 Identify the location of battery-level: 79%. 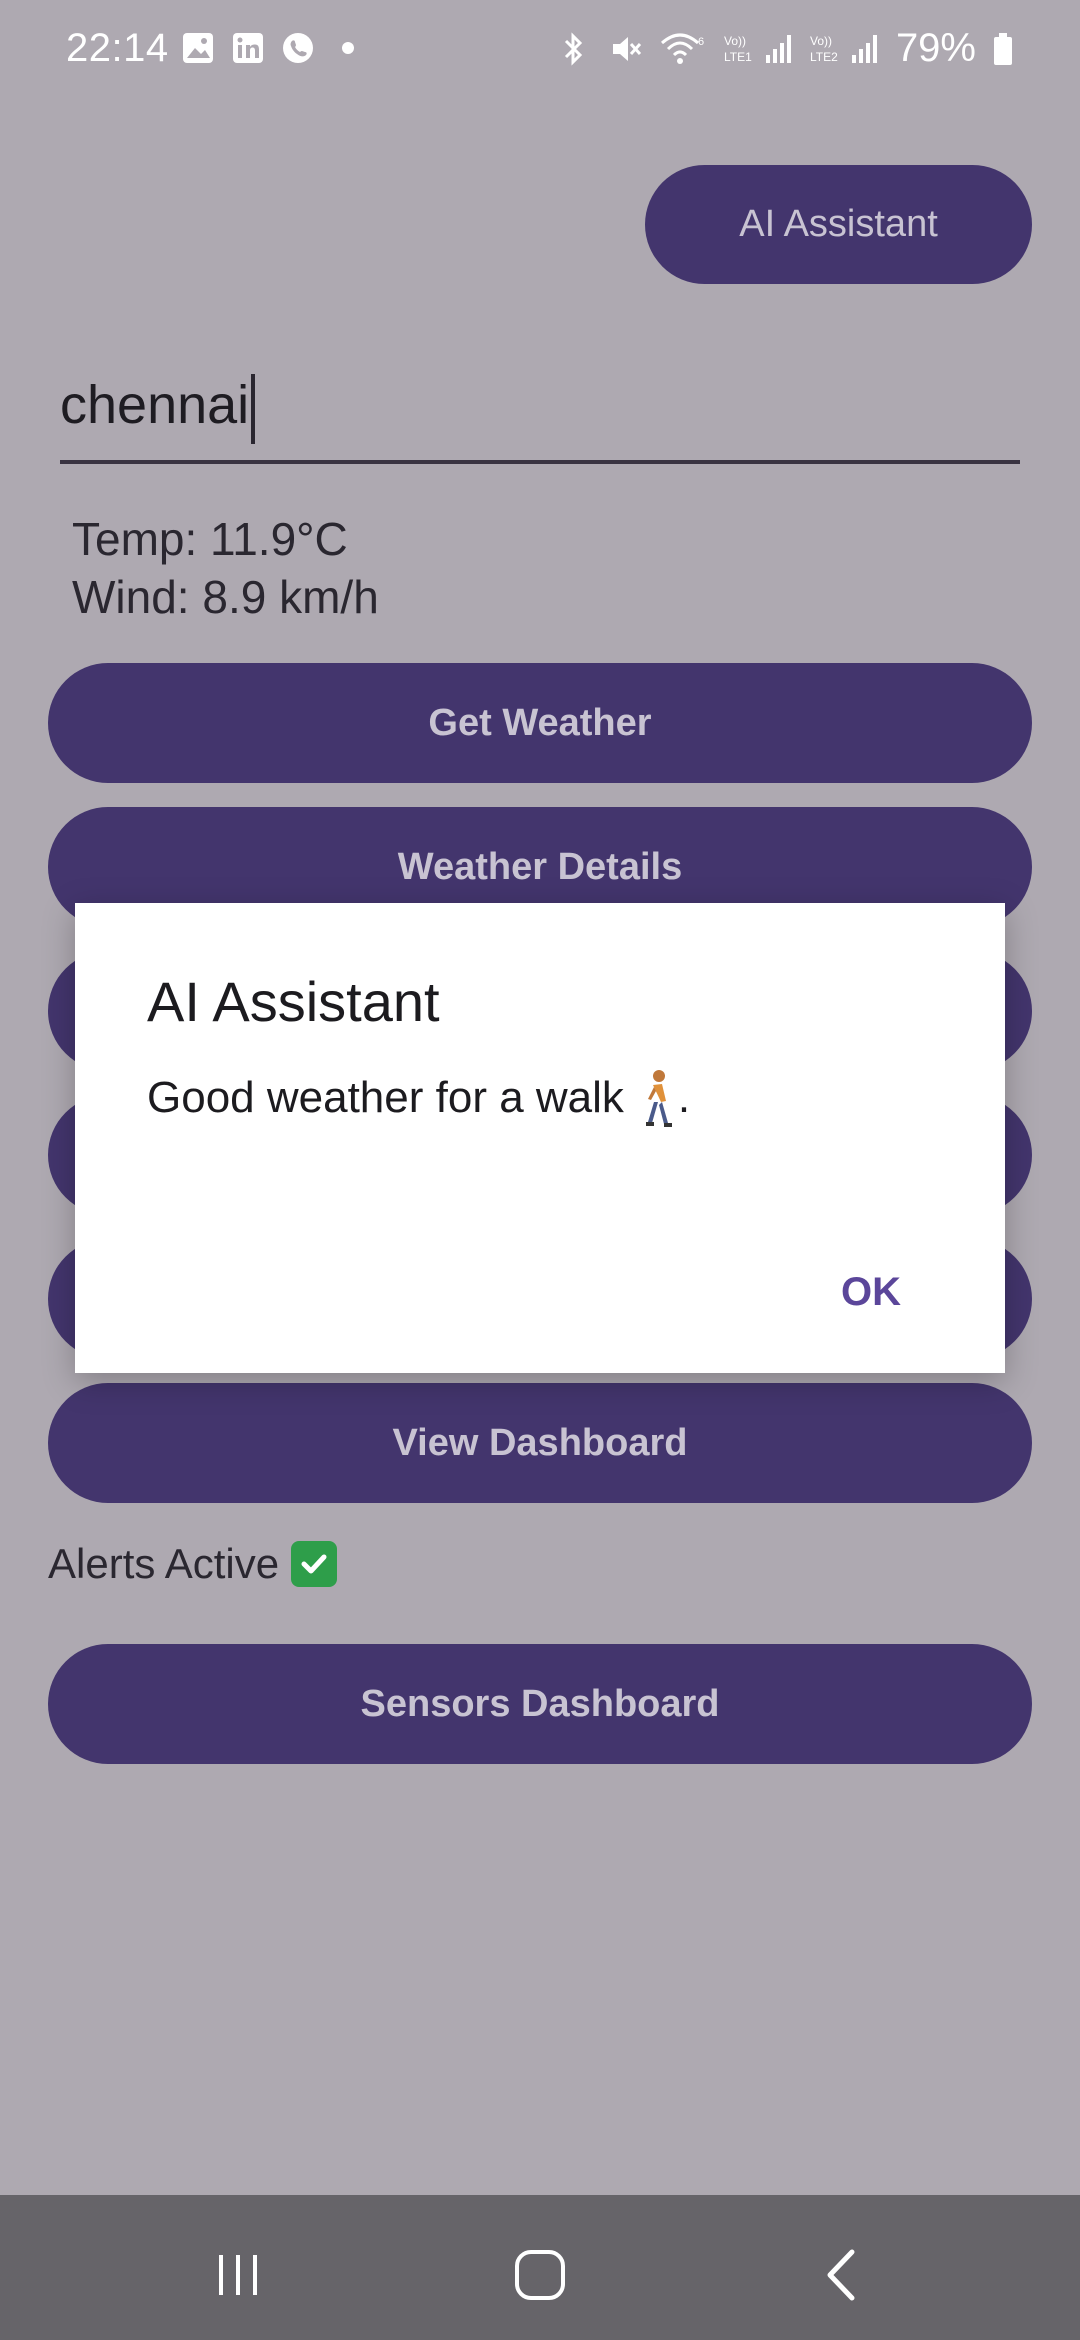
(935, 48).